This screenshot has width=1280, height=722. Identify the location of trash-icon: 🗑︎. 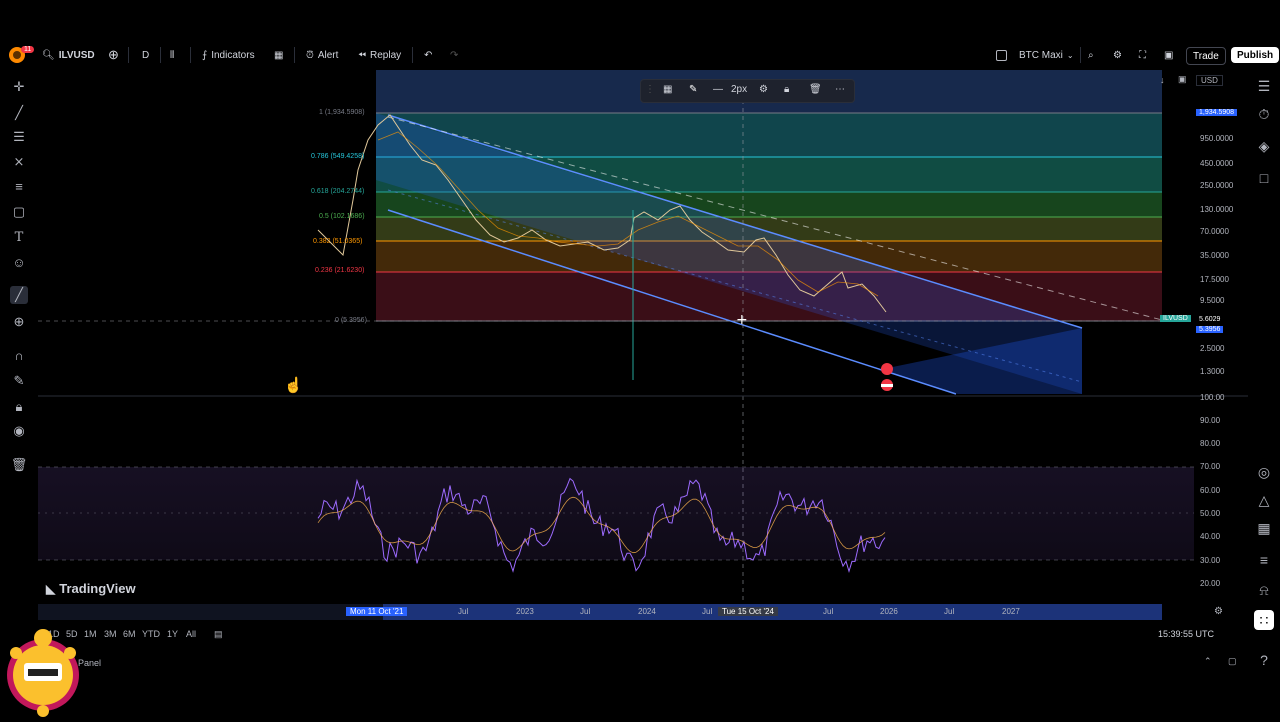
(815, 89).